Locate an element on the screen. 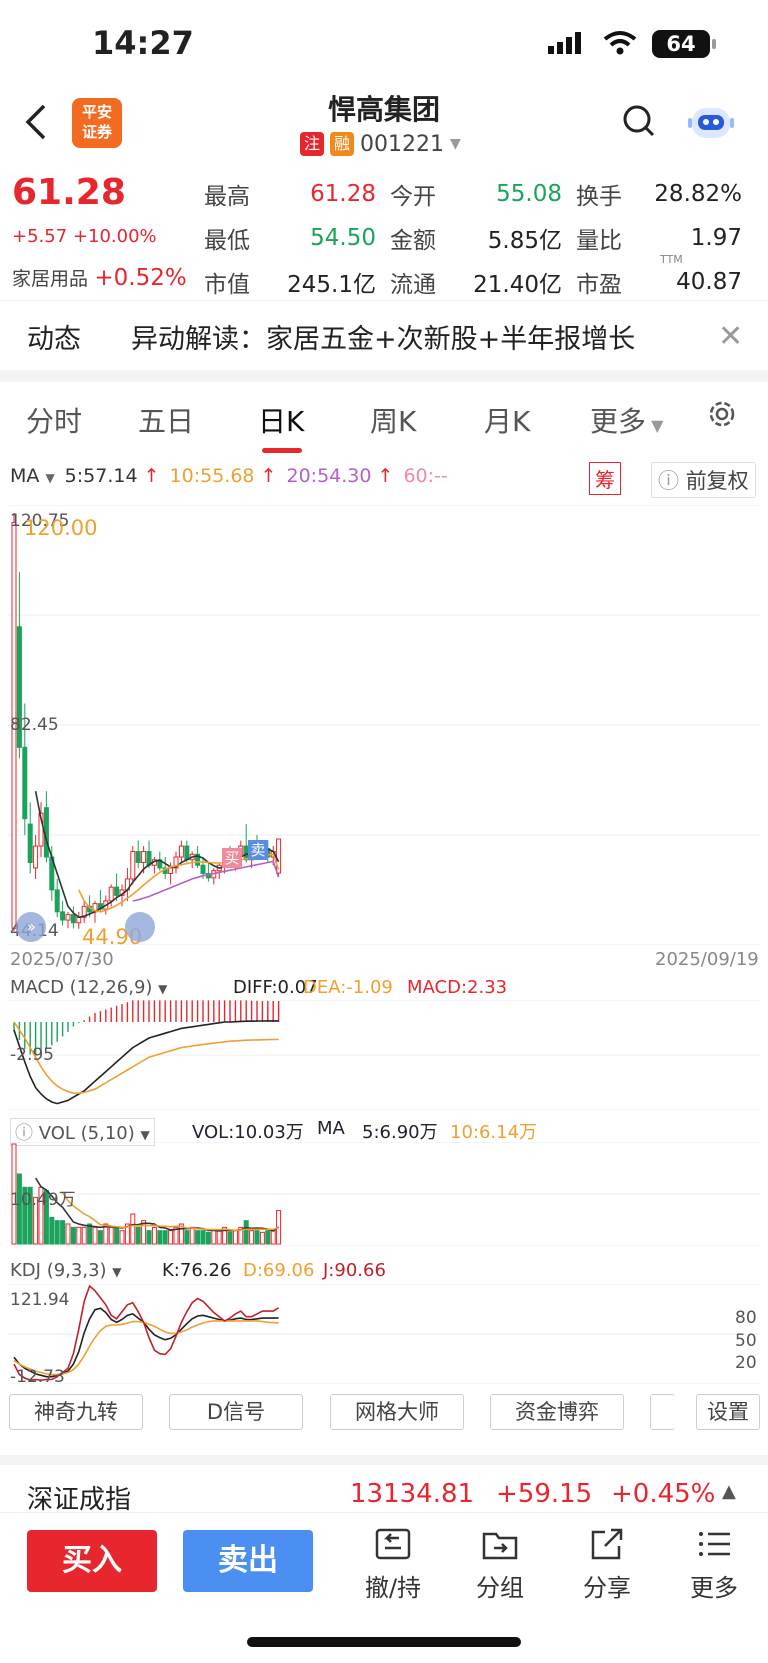 The image size is (768, 1663). sector-info: 家居用品 +0.52% is located at coordinates (99, 277).